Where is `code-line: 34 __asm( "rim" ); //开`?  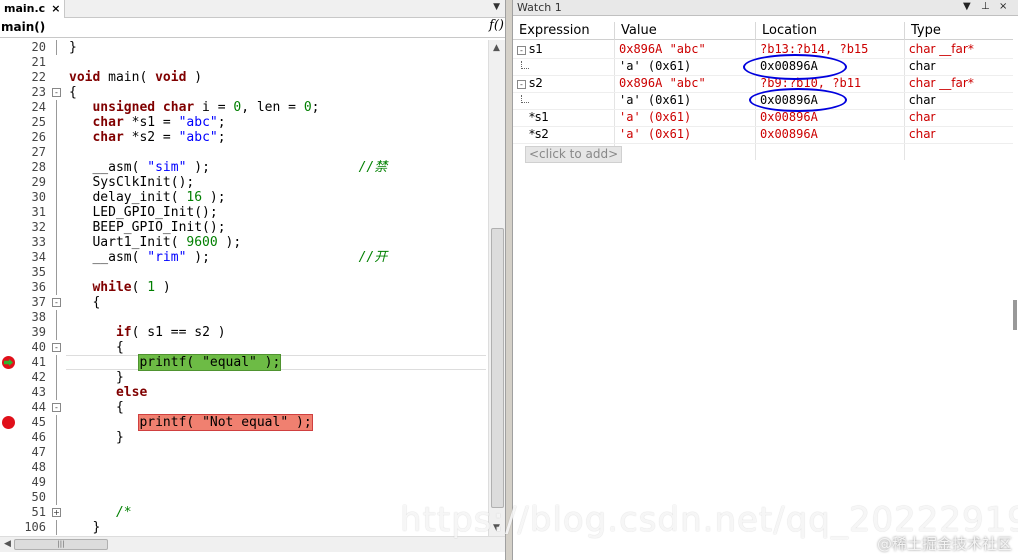 code-line: 34 __asm( "rim" ); //开 is located at coordinates (244, 257).